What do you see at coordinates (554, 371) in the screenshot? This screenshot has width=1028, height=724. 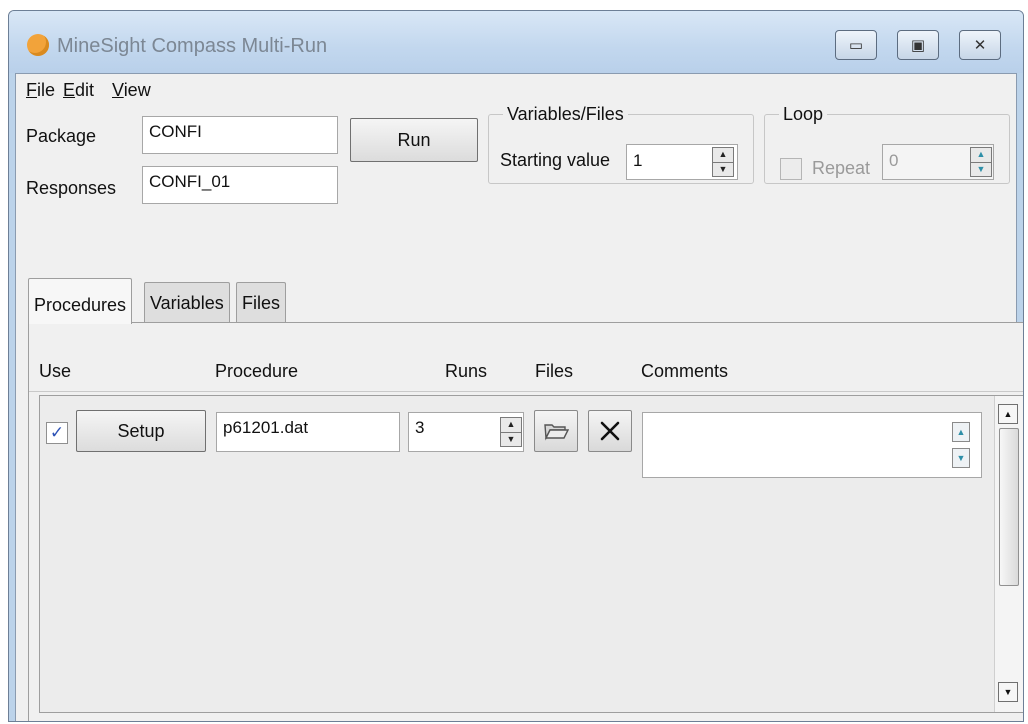 I see `col-header-files: Files` at bounding box center [554, 371].